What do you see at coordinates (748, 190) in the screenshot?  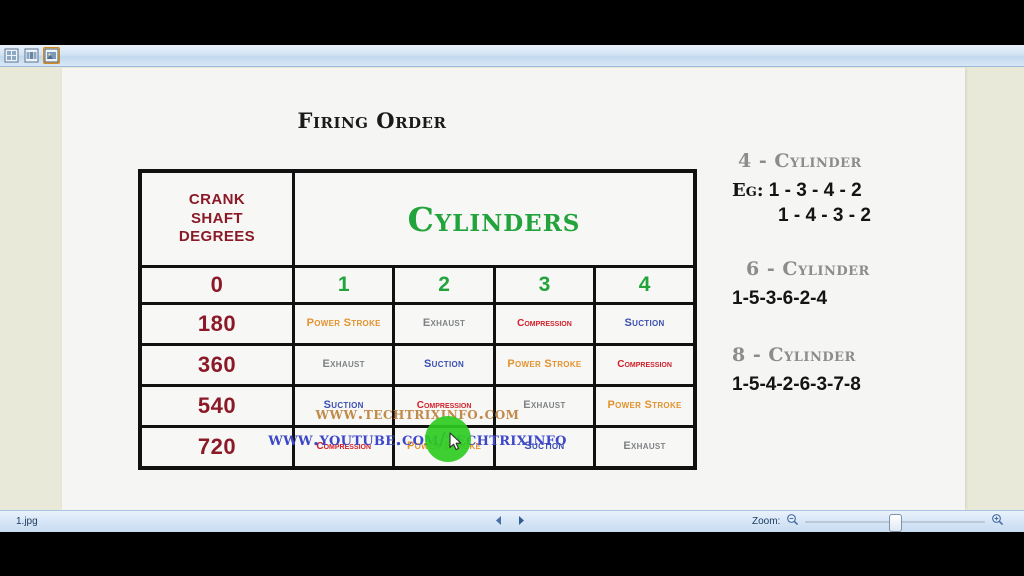 I see `eg-prefix-label: Eg:` at bounding box center [748, 190].